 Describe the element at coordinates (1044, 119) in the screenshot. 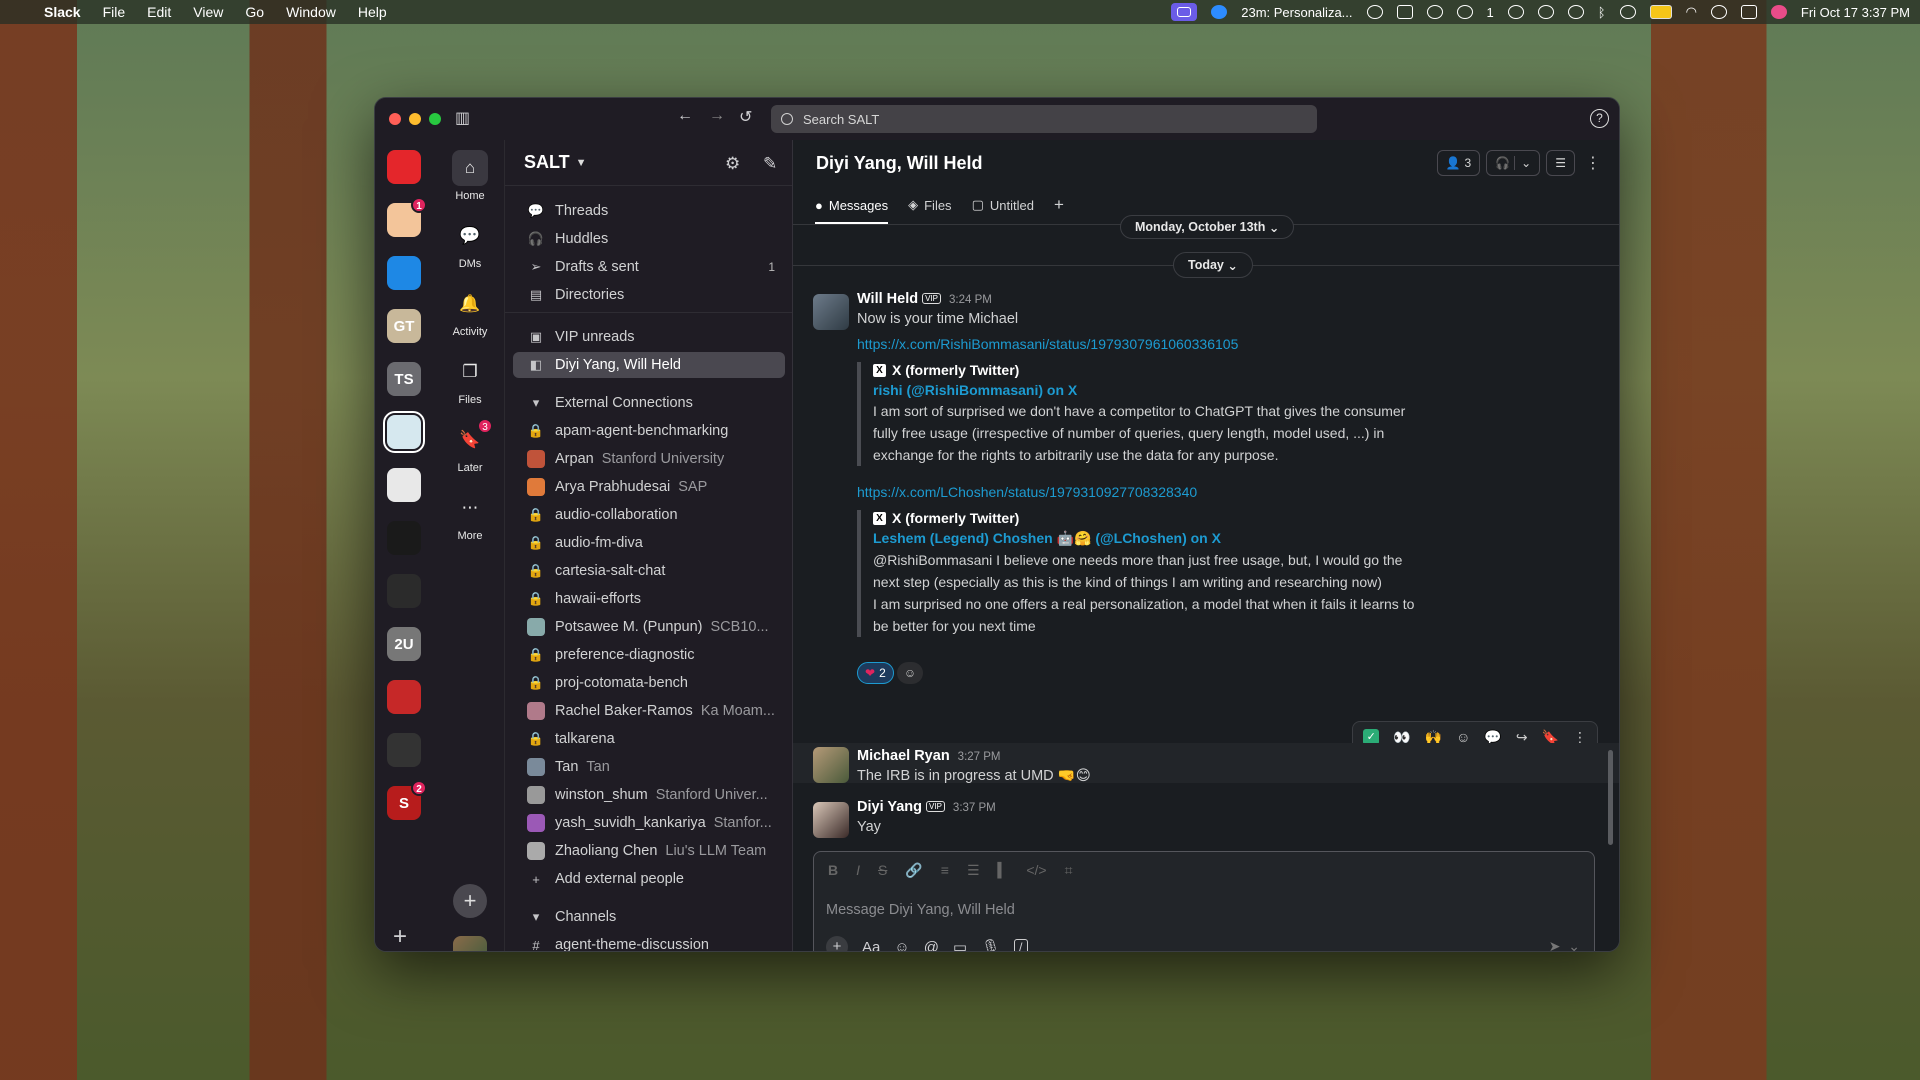

I see `search-bar: Search SALT` at that location.